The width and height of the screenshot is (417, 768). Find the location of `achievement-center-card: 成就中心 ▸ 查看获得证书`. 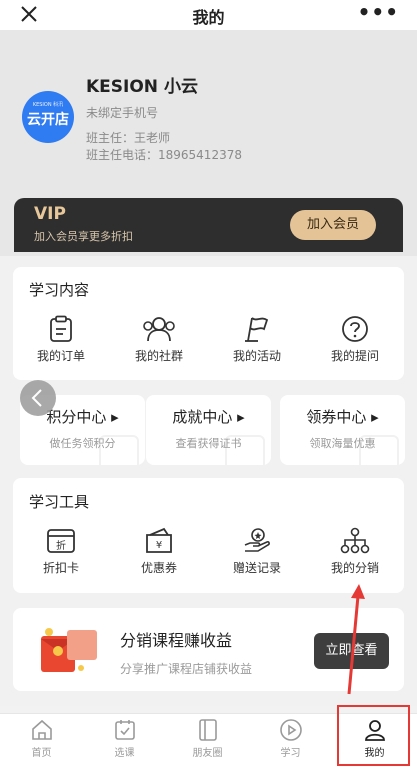

achievement-center-card: 成就中心 ▸ 查看获得证书 is located at coordinates (208, 430).